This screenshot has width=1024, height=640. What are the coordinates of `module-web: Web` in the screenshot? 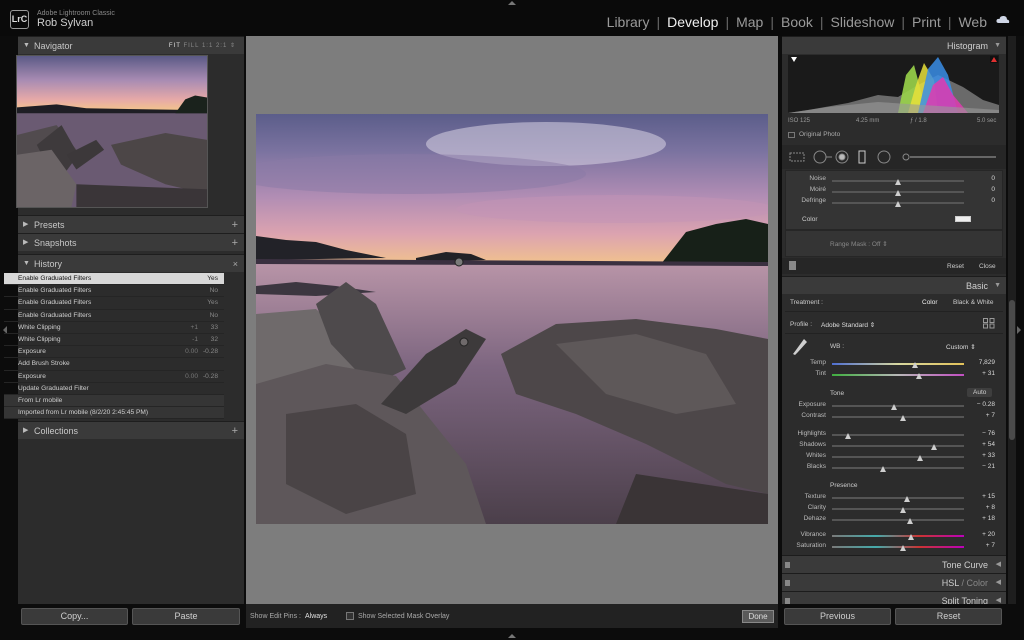 It's located at (972, 22).